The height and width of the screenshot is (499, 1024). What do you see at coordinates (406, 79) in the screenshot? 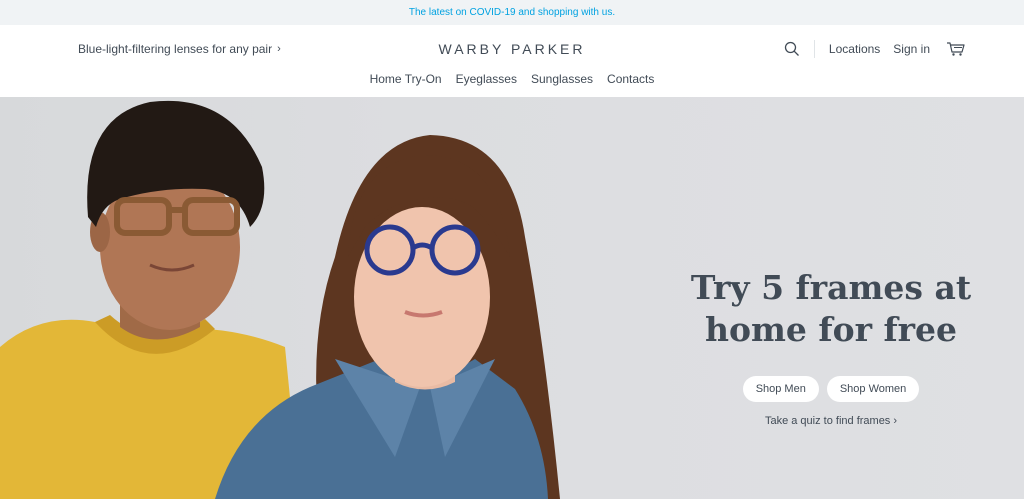
I see `nav-home-try-on: Home Try-On` at bounding box center [406, 79].